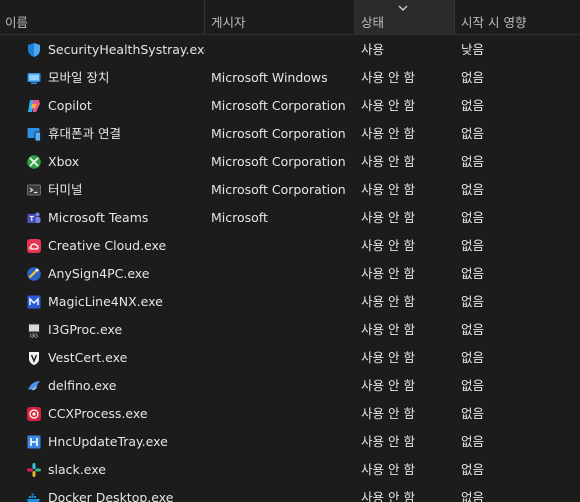 The width and height of the screenshot is (580, 502). Describe the element at coordinates (107, 245) in the screenshot. I see `app-name-cell: Creative Cloud.exe` at that location.